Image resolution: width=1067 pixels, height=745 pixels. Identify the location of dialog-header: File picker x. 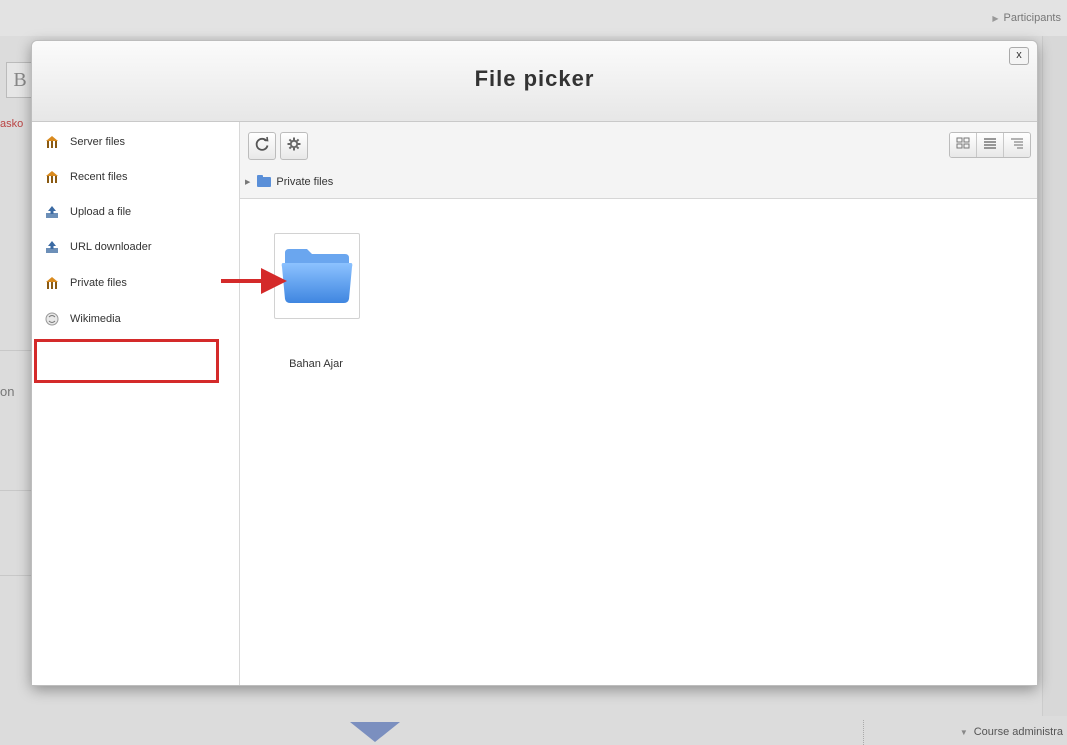
(534, 81).